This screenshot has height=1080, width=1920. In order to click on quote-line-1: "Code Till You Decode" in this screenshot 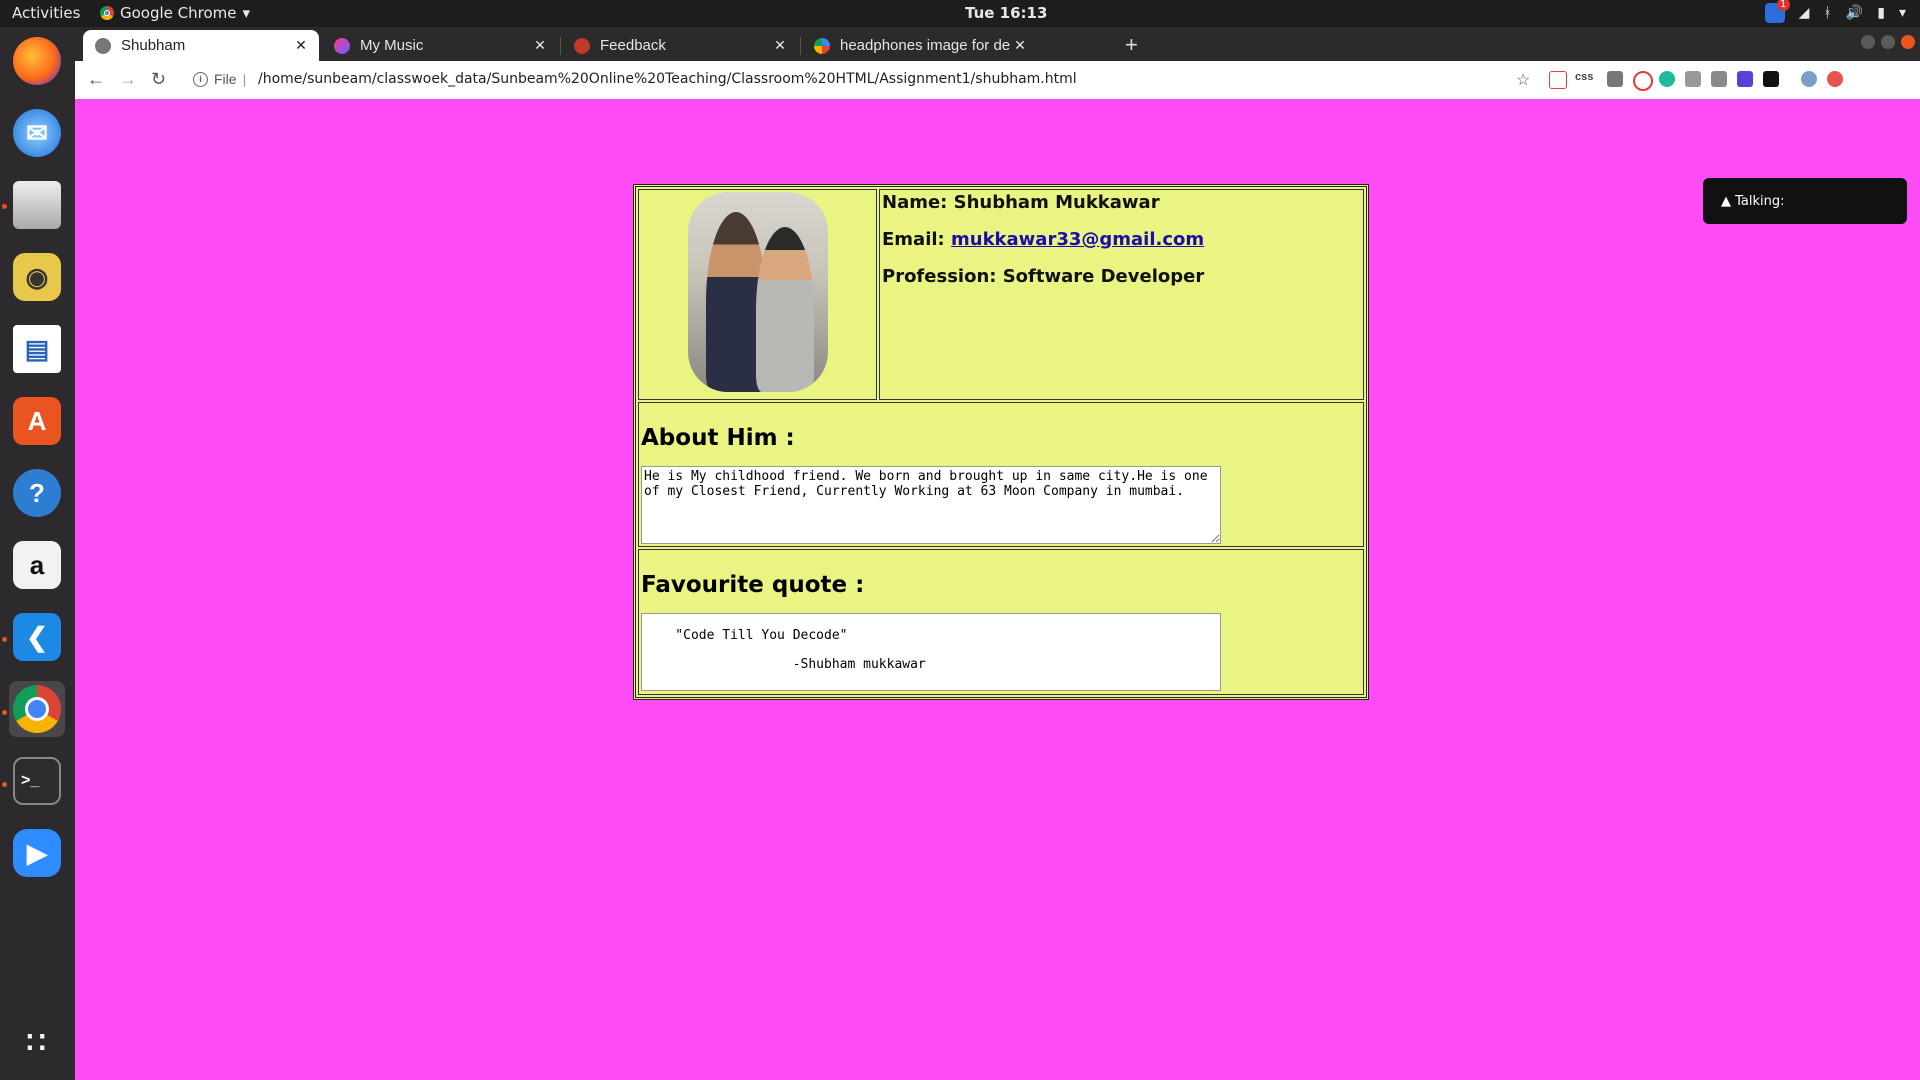, I will do `click(746, 635)`.